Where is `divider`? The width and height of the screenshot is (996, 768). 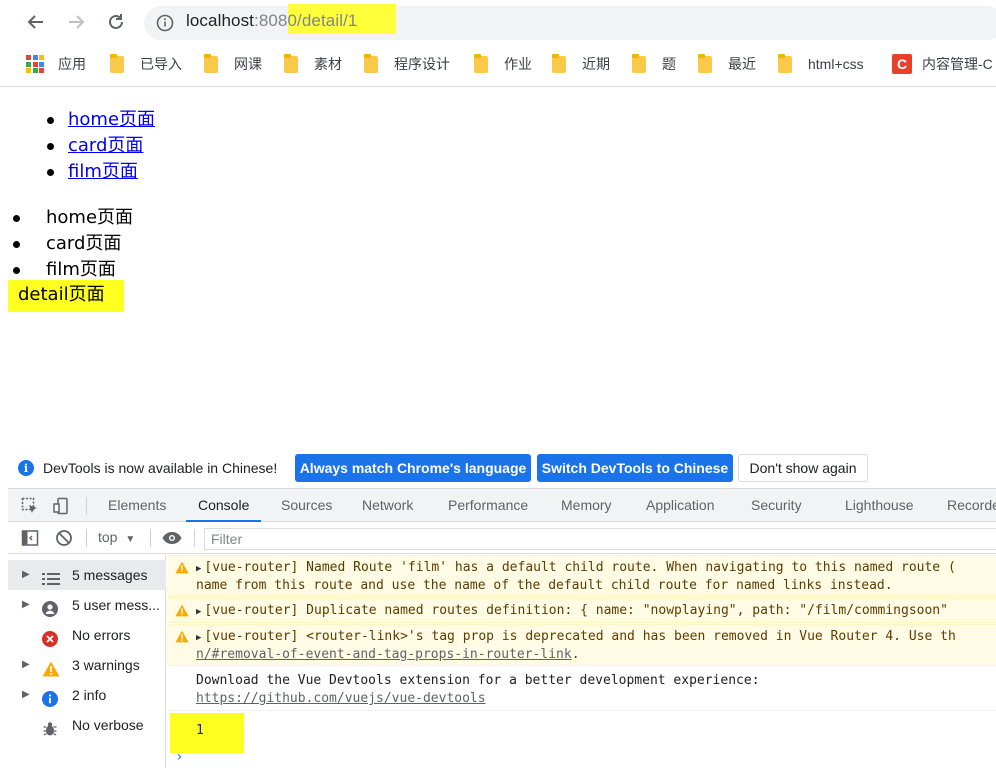 divider is located at coordinates (86, 538).